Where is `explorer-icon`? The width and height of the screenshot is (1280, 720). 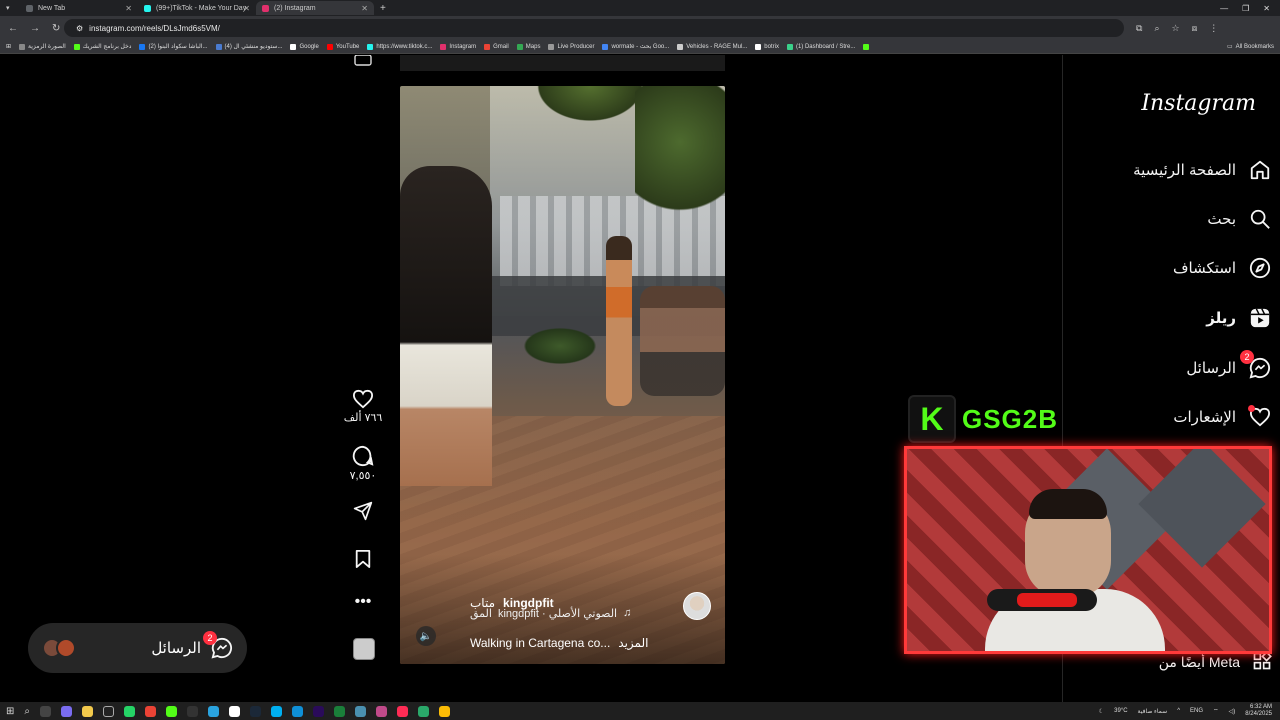
explorer-icon is located at coordinates (87, 711).